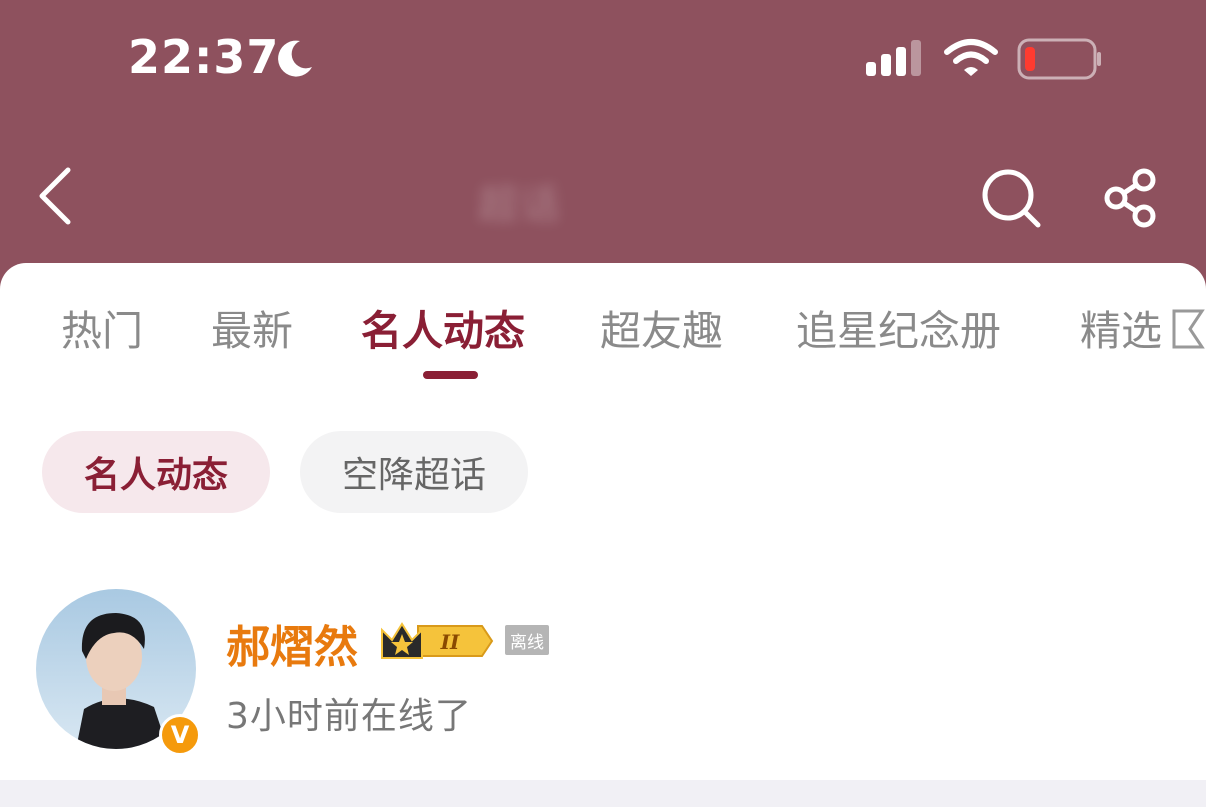 This screenshot has width=1206, height=807. Describe the element at coordinates (1188, 329) in the screenshot. I see `more-tabs-icon` at that location.